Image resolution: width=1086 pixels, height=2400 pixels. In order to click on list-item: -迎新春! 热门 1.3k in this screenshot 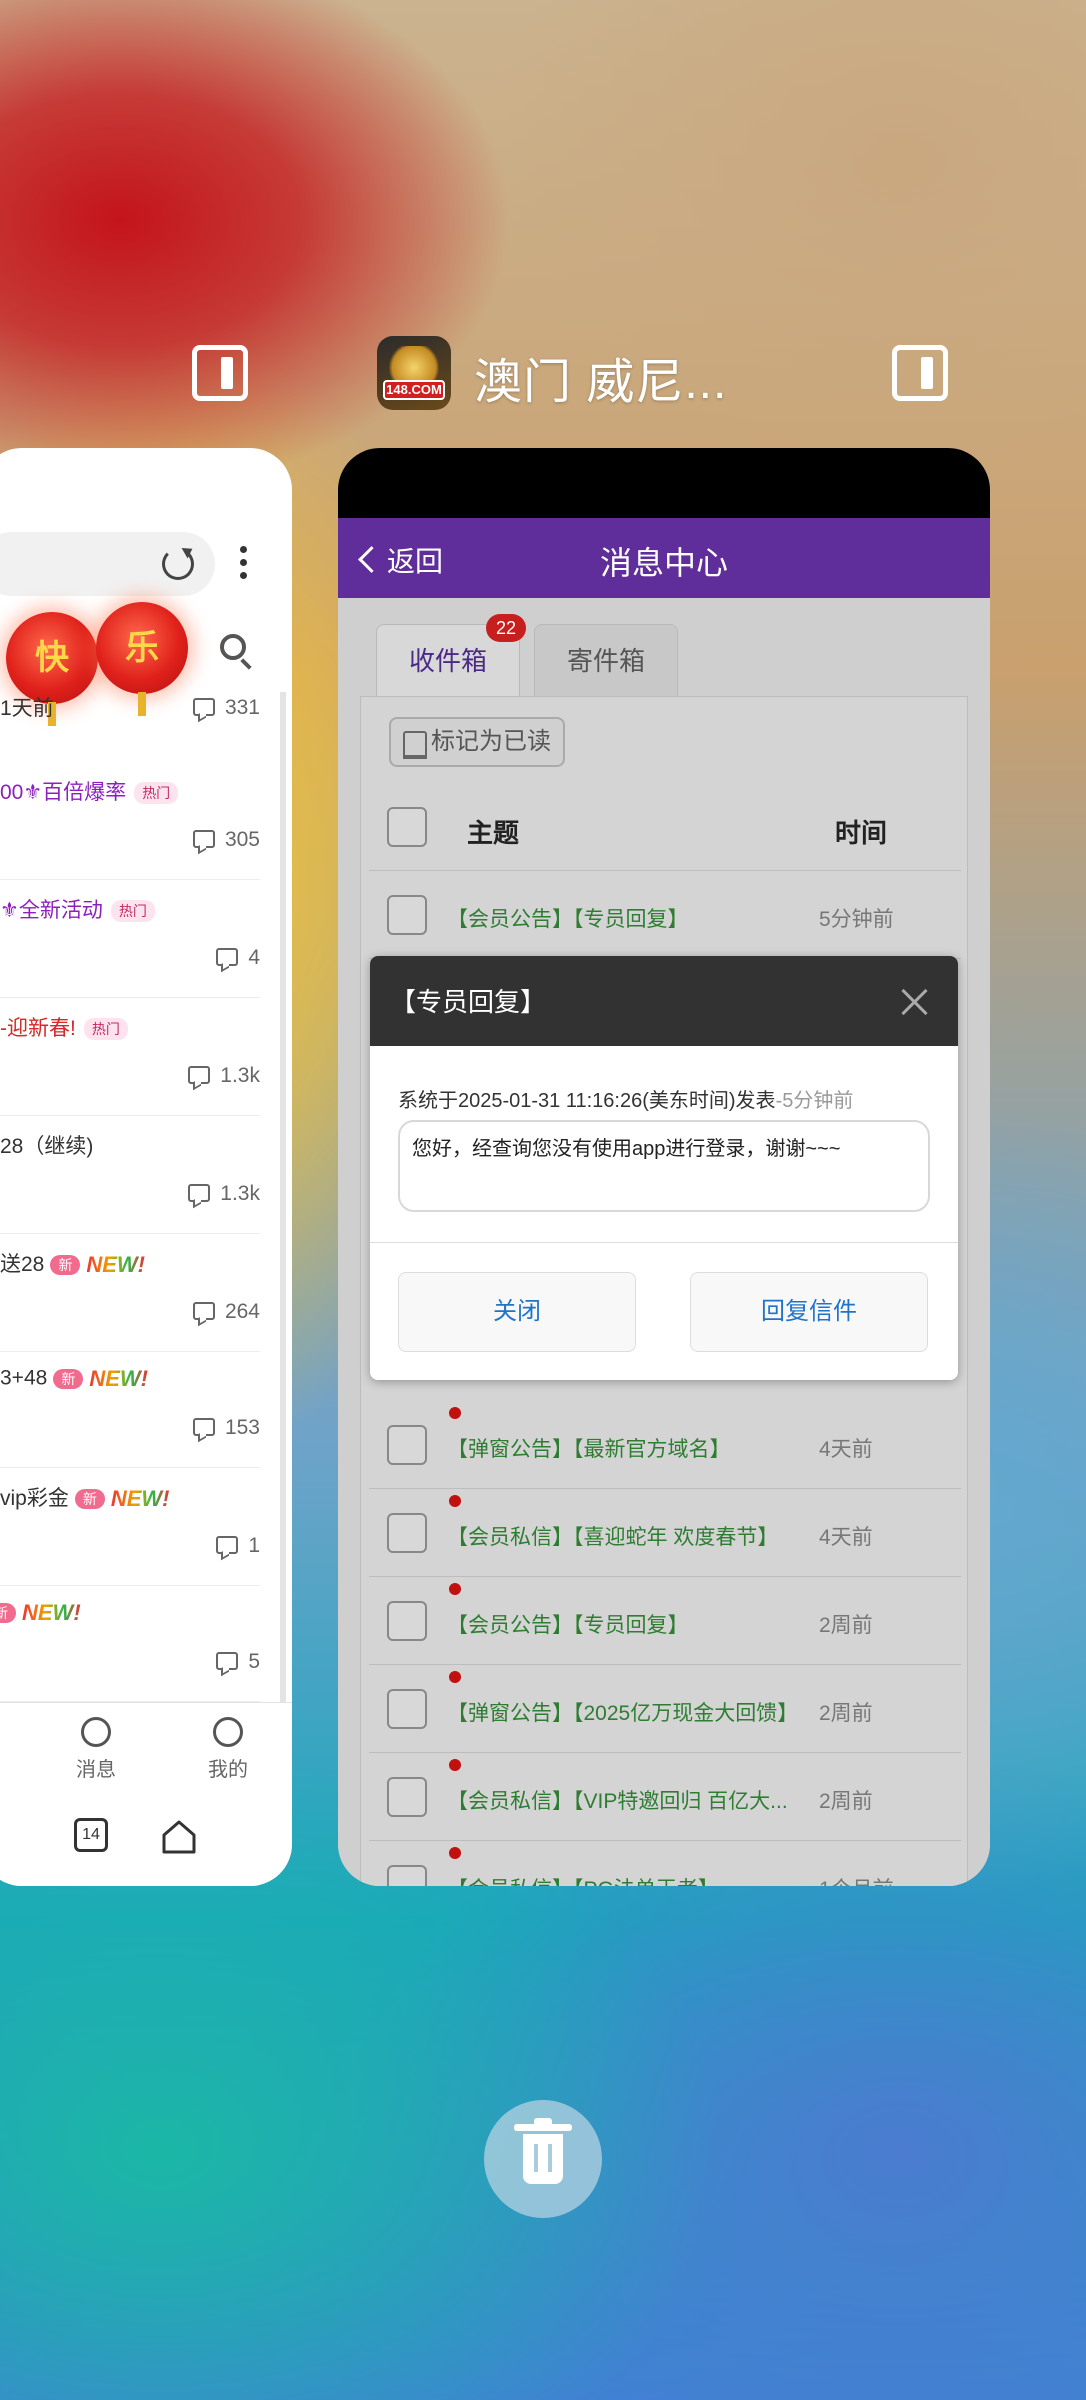, I will do `click(130, 1057)`.